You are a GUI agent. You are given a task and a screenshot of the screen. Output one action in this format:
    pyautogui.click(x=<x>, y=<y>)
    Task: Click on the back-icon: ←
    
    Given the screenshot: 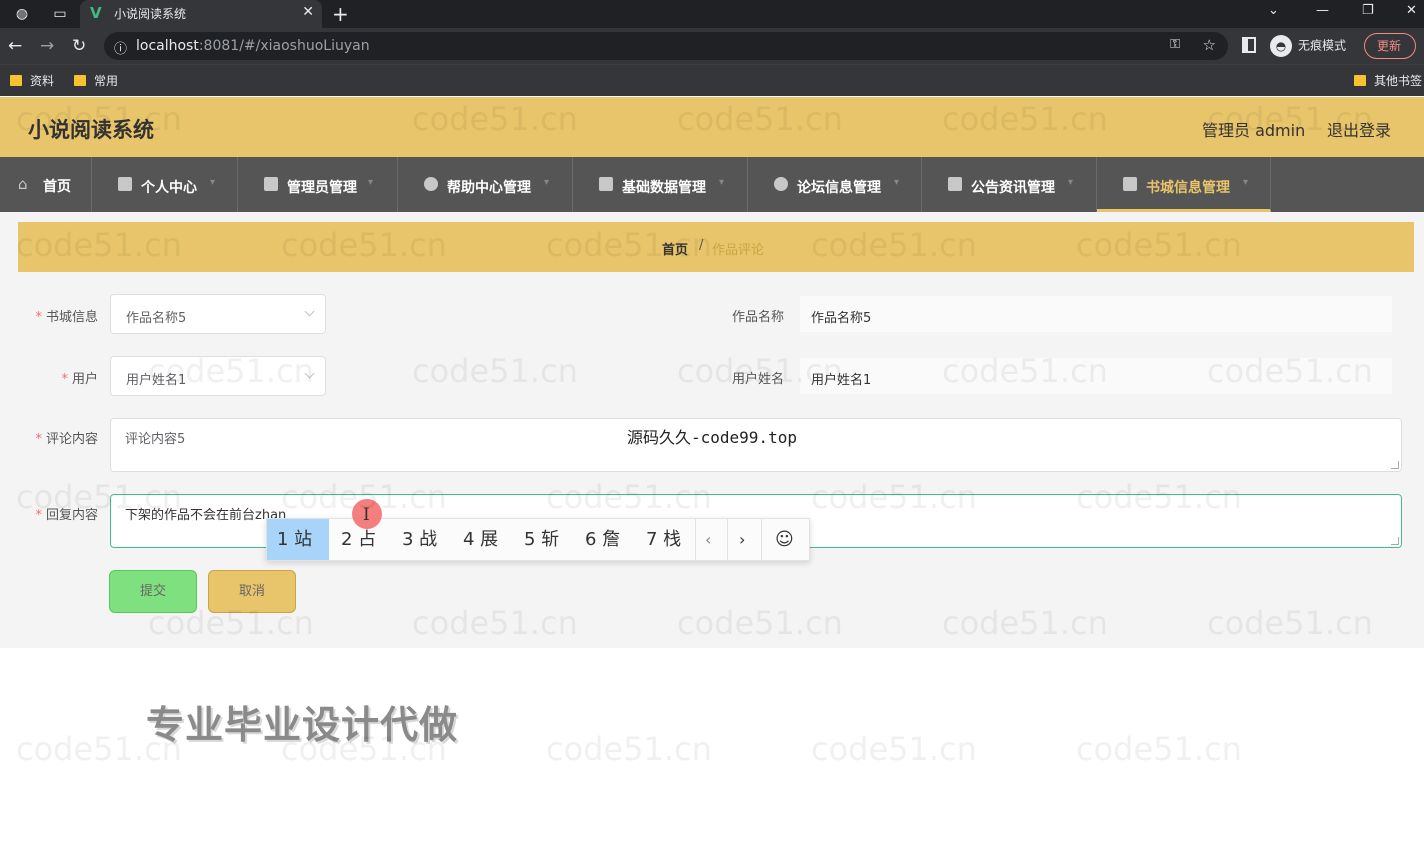 What is the action you would take?
    pyautogui.click(x=15, y=46)
    